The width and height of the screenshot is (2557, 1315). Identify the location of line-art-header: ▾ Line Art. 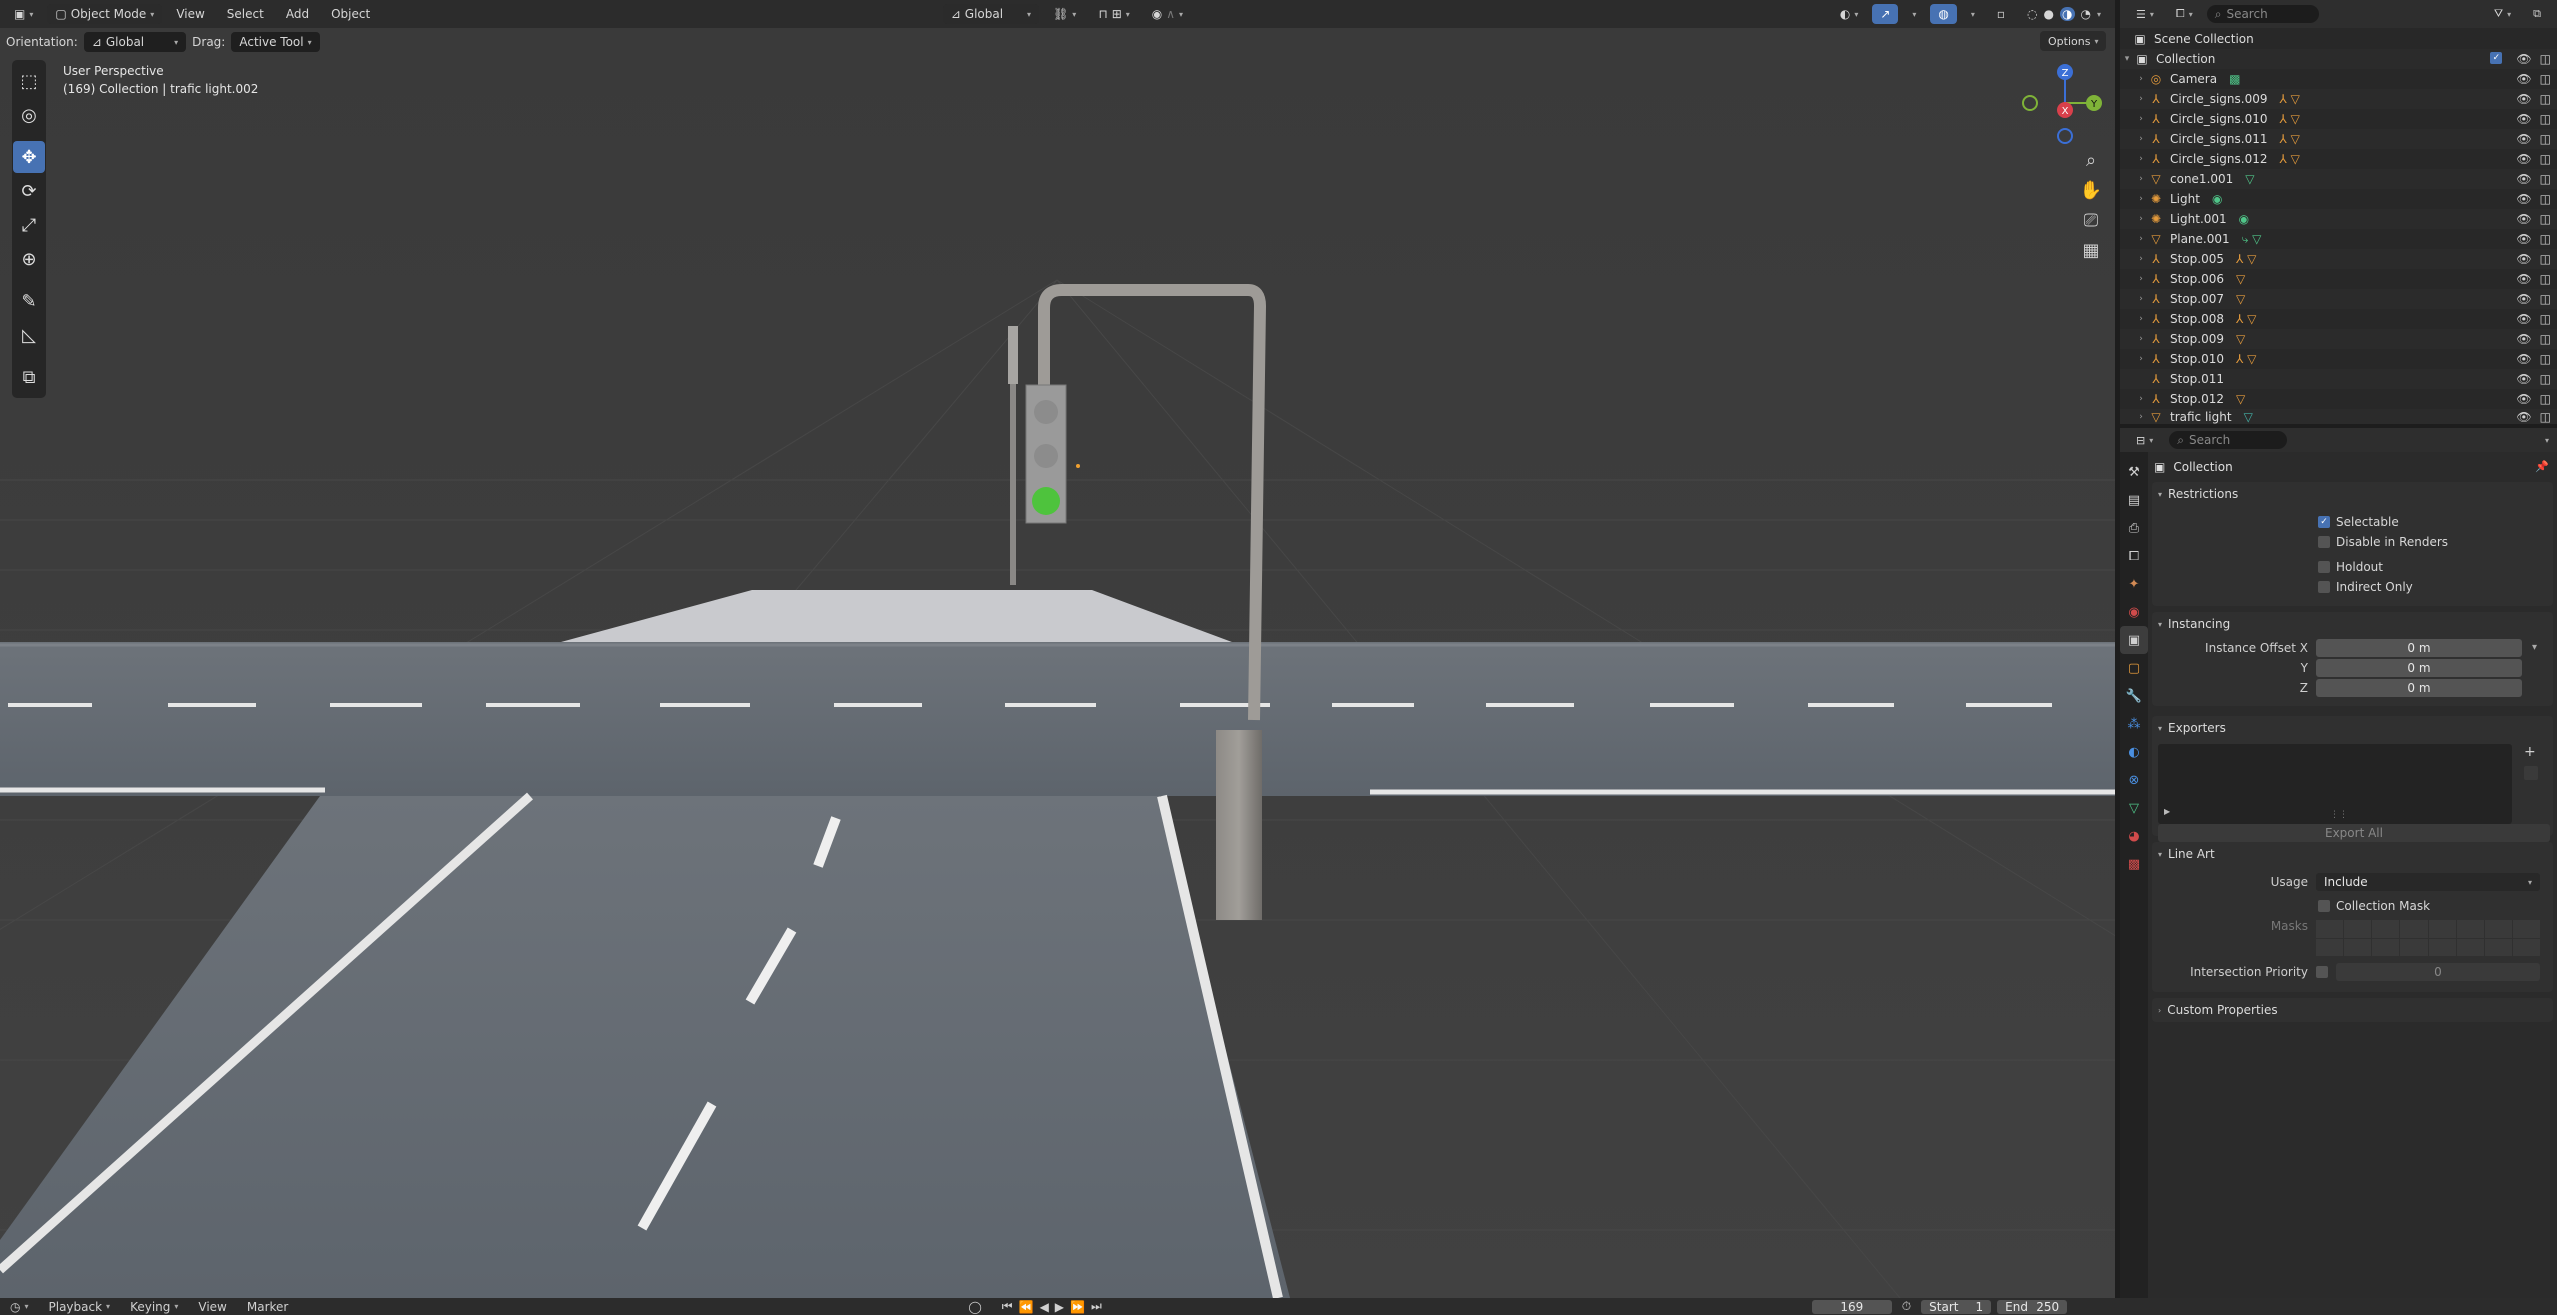
(2352, 854).